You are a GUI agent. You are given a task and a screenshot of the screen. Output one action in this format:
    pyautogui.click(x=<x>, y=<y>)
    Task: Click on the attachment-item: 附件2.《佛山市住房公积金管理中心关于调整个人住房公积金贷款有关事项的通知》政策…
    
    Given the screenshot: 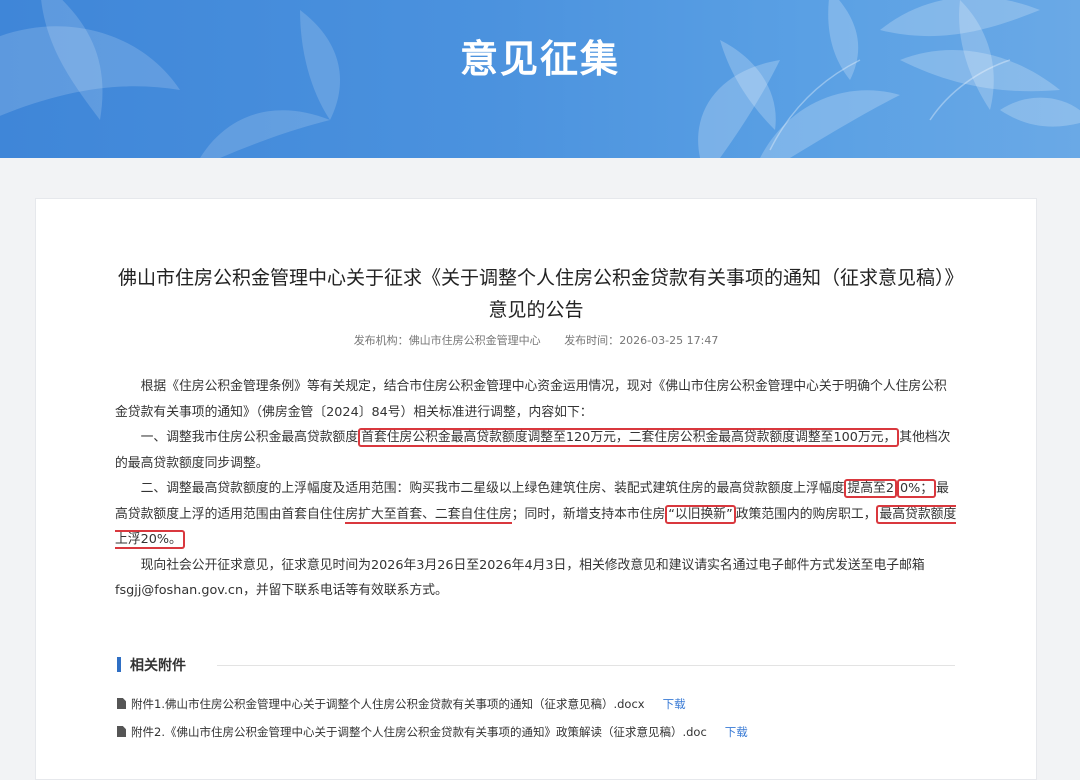 What is the action you would take?
    pyautogui.click(x=432, y=732)
    